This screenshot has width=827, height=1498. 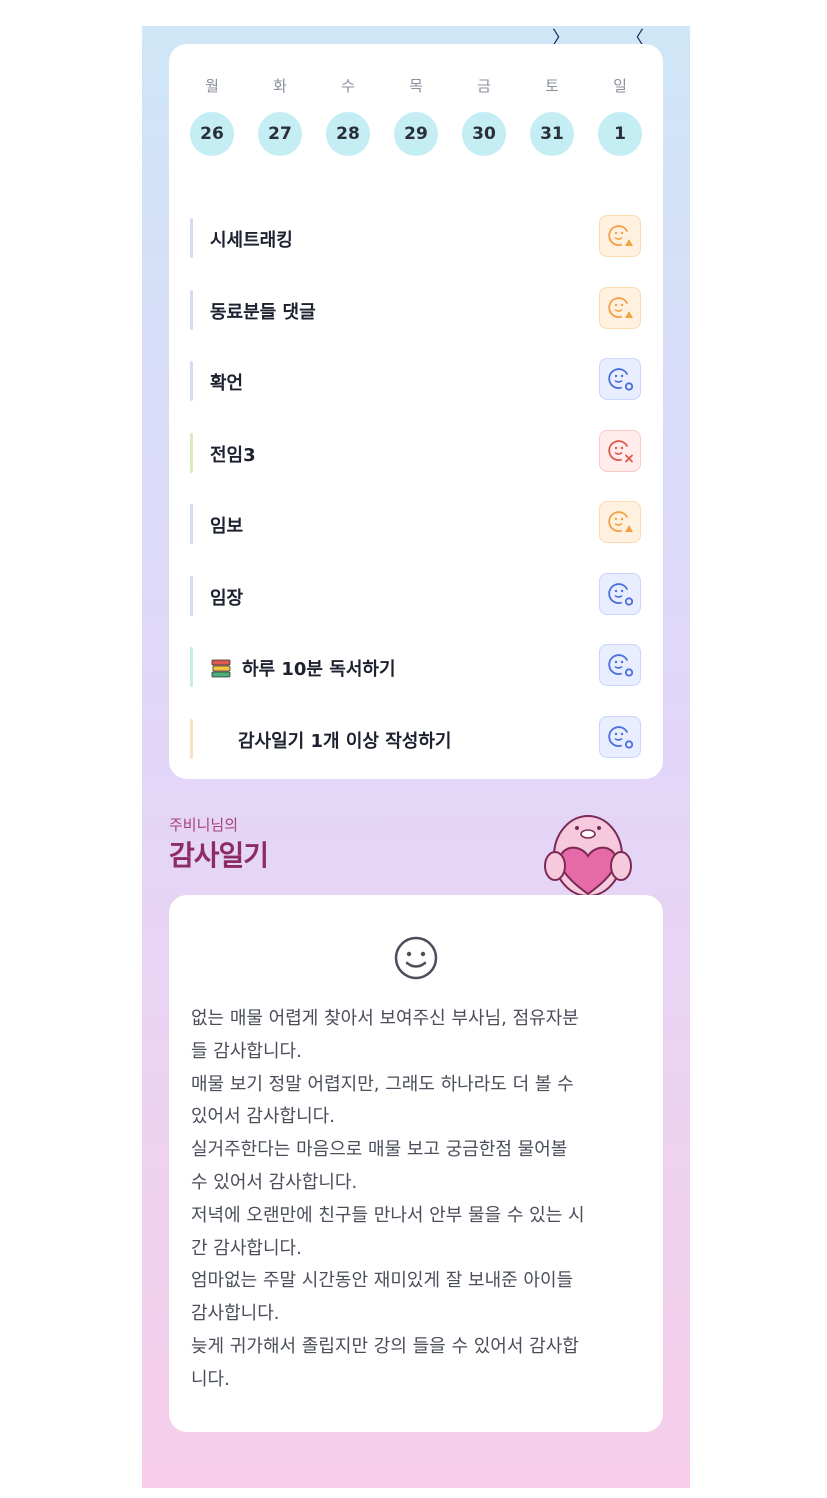 I want to click on weekday-label: 월, so click(x=212, y=86).